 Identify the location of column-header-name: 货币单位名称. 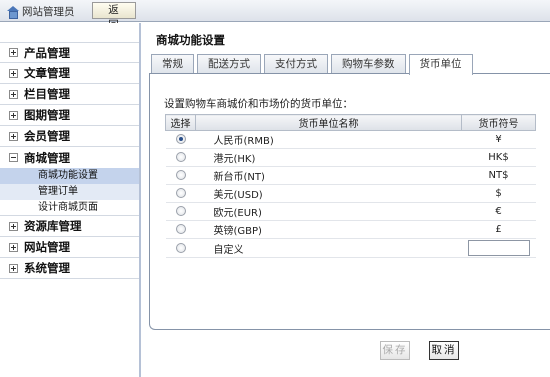
(328, 122).